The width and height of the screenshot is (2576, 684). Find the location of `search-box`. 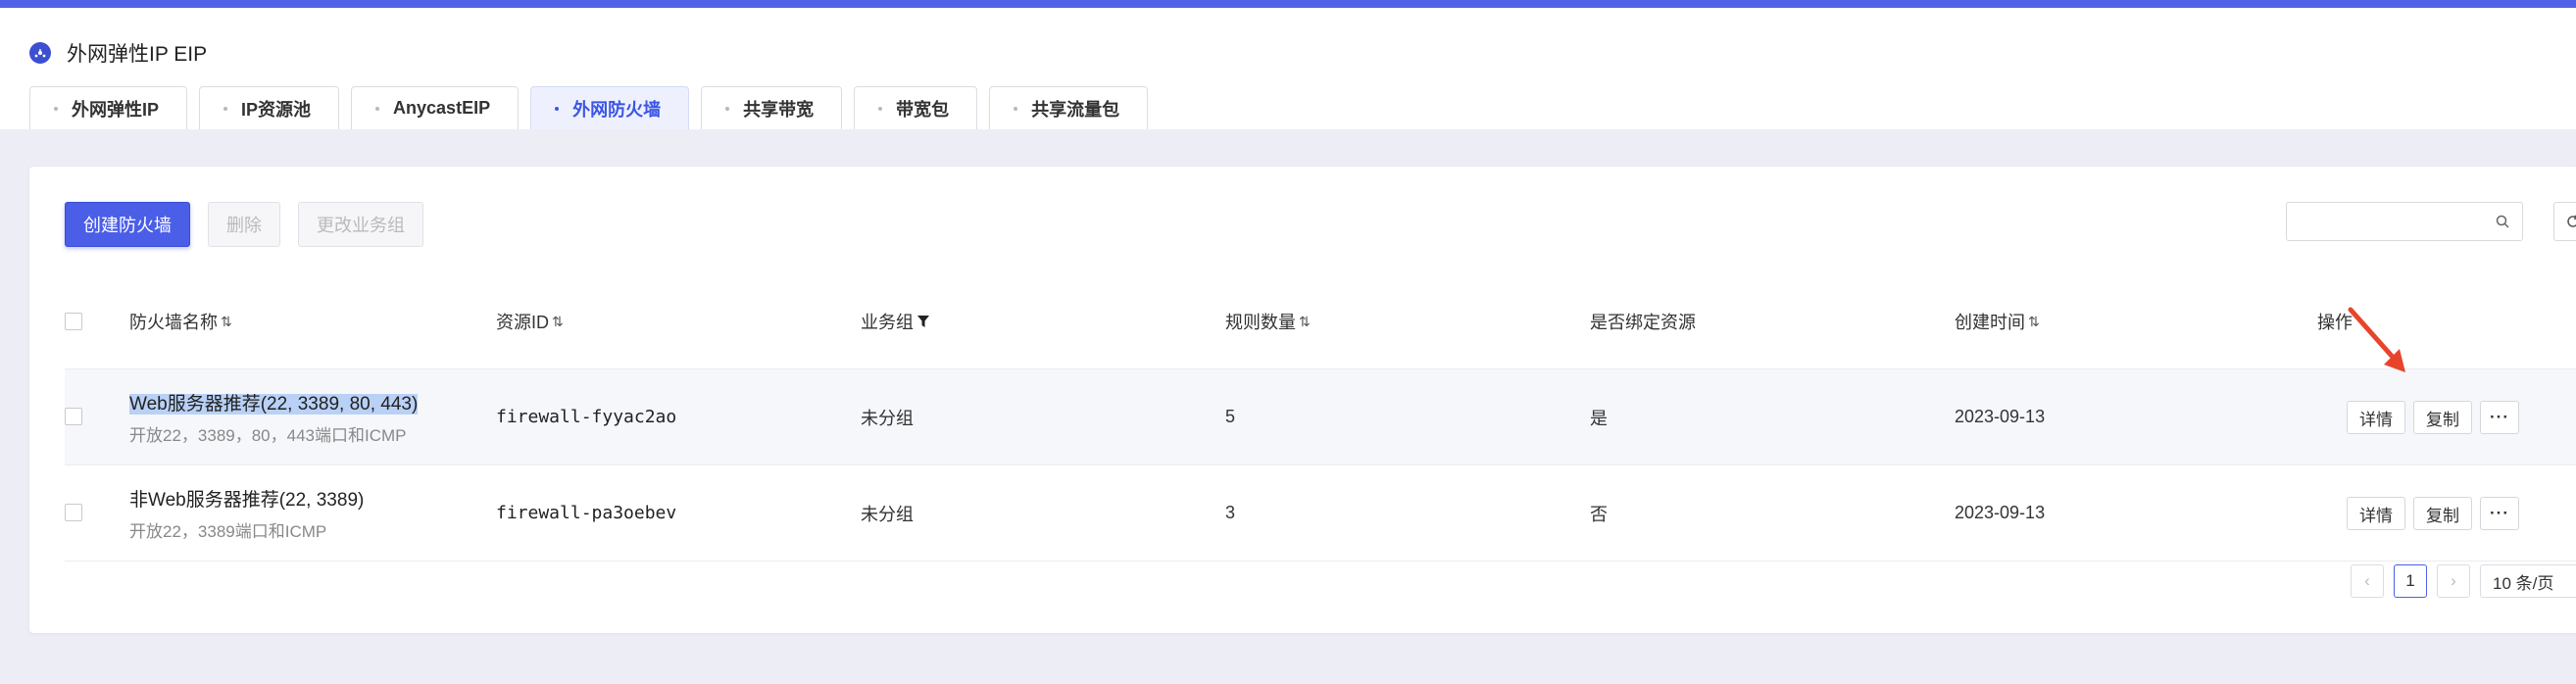

search-box is located at coordinates (2404, 221).